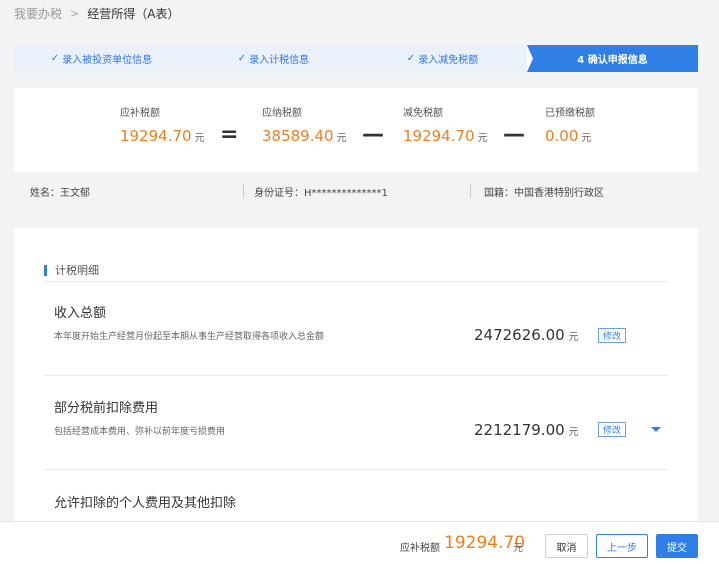 This screenshot has width=719, height=564. What do you see at coordinates (612, 429) in the screenshot?
I see `edit-deduction-button: 修改` at bounding box center [612, 429].